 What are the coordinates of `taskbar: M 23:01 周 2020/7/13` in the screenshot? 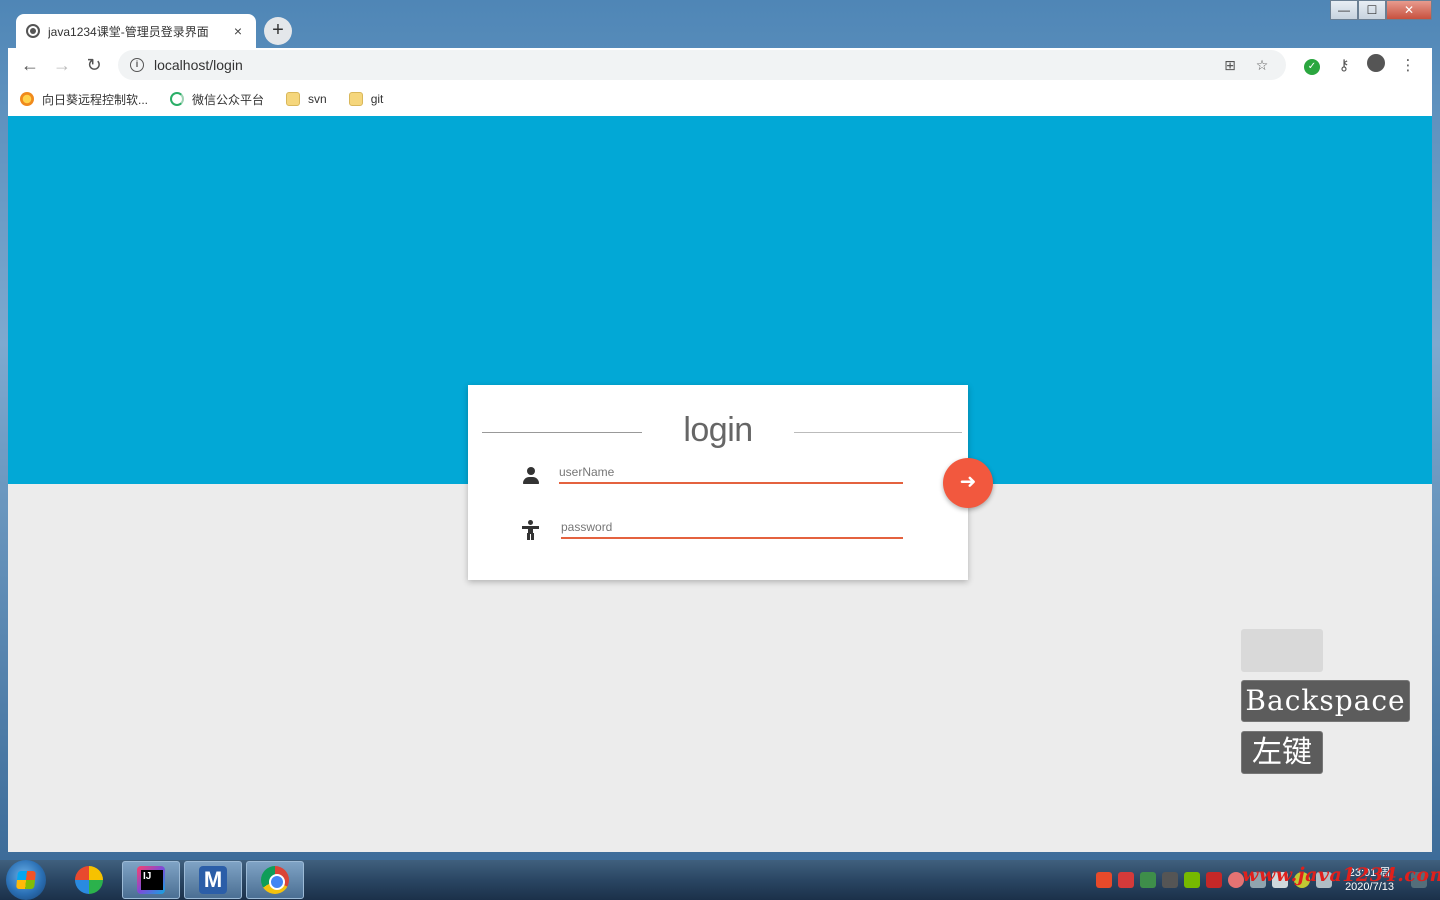 It's located at (720, 880).